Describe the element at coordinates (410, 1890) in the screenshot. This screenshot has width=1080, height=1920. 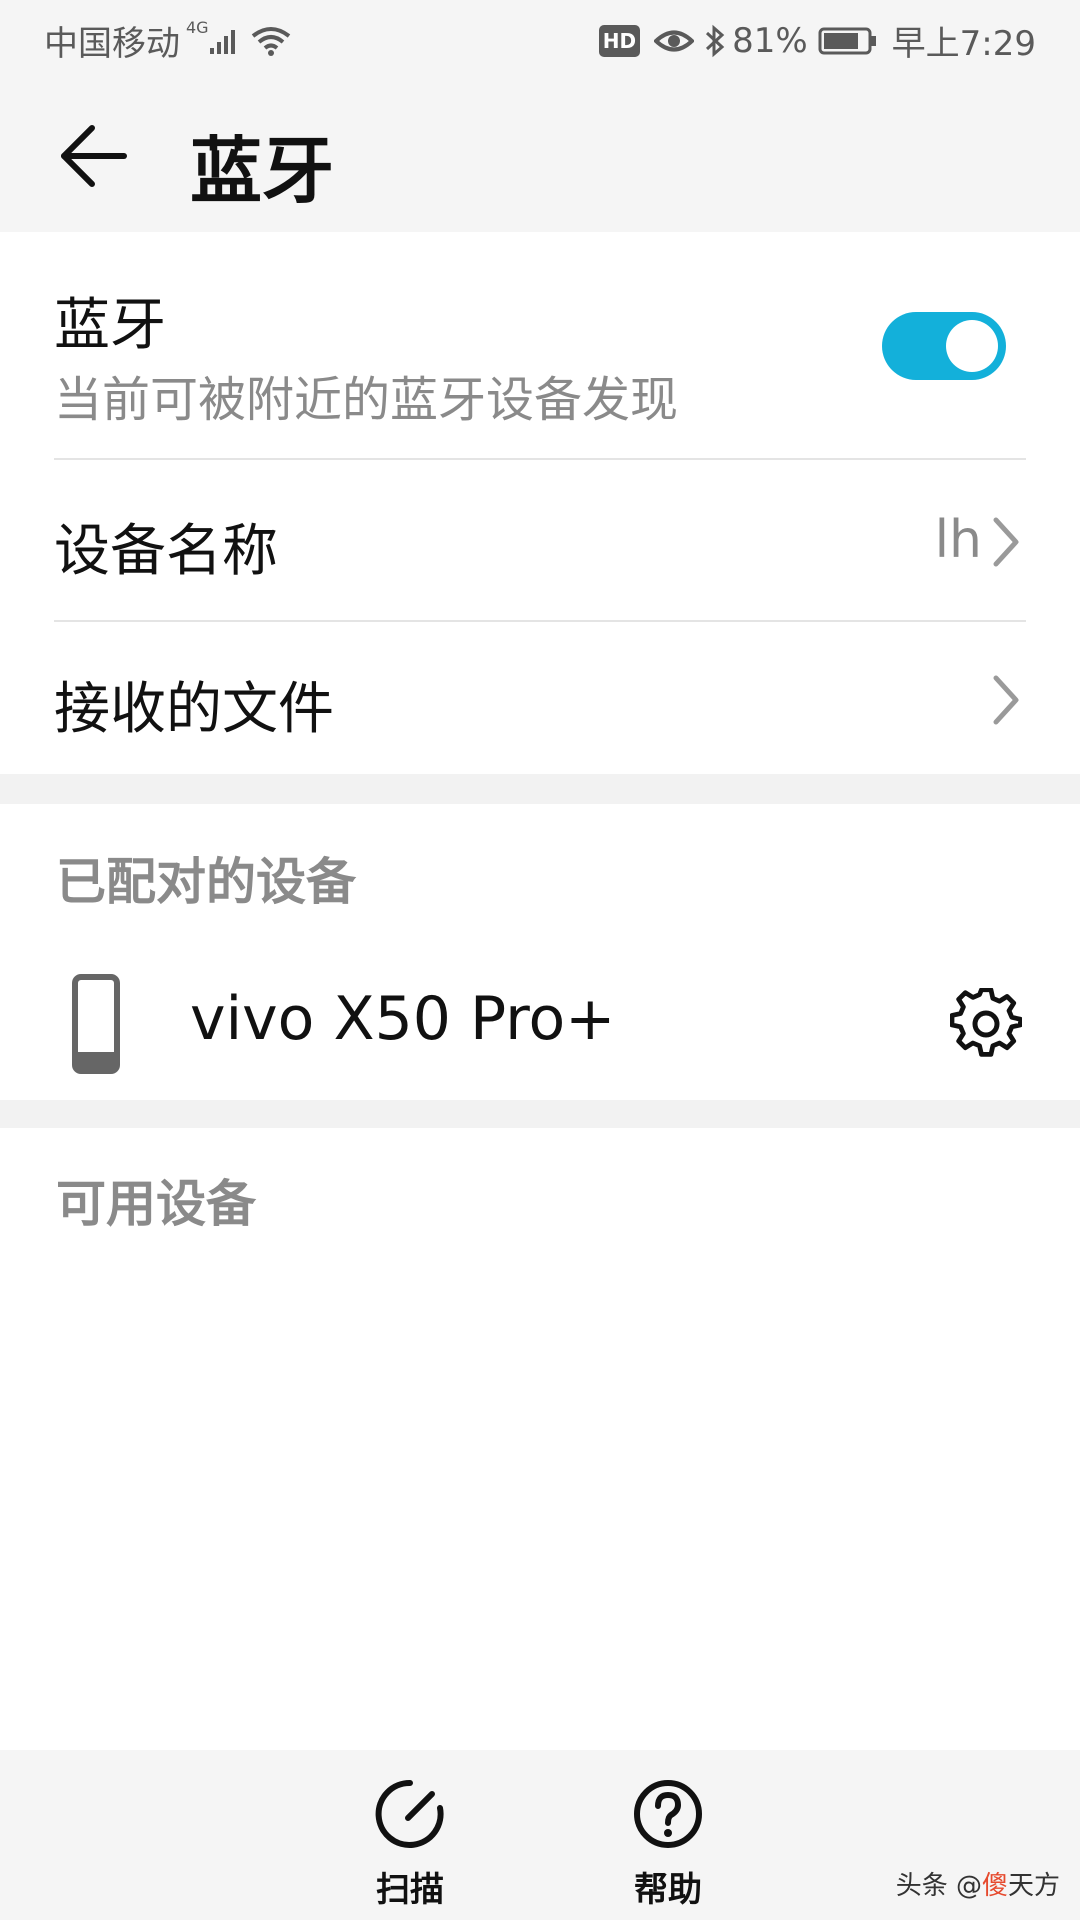
I see `scan-label: 扫描` at that location.